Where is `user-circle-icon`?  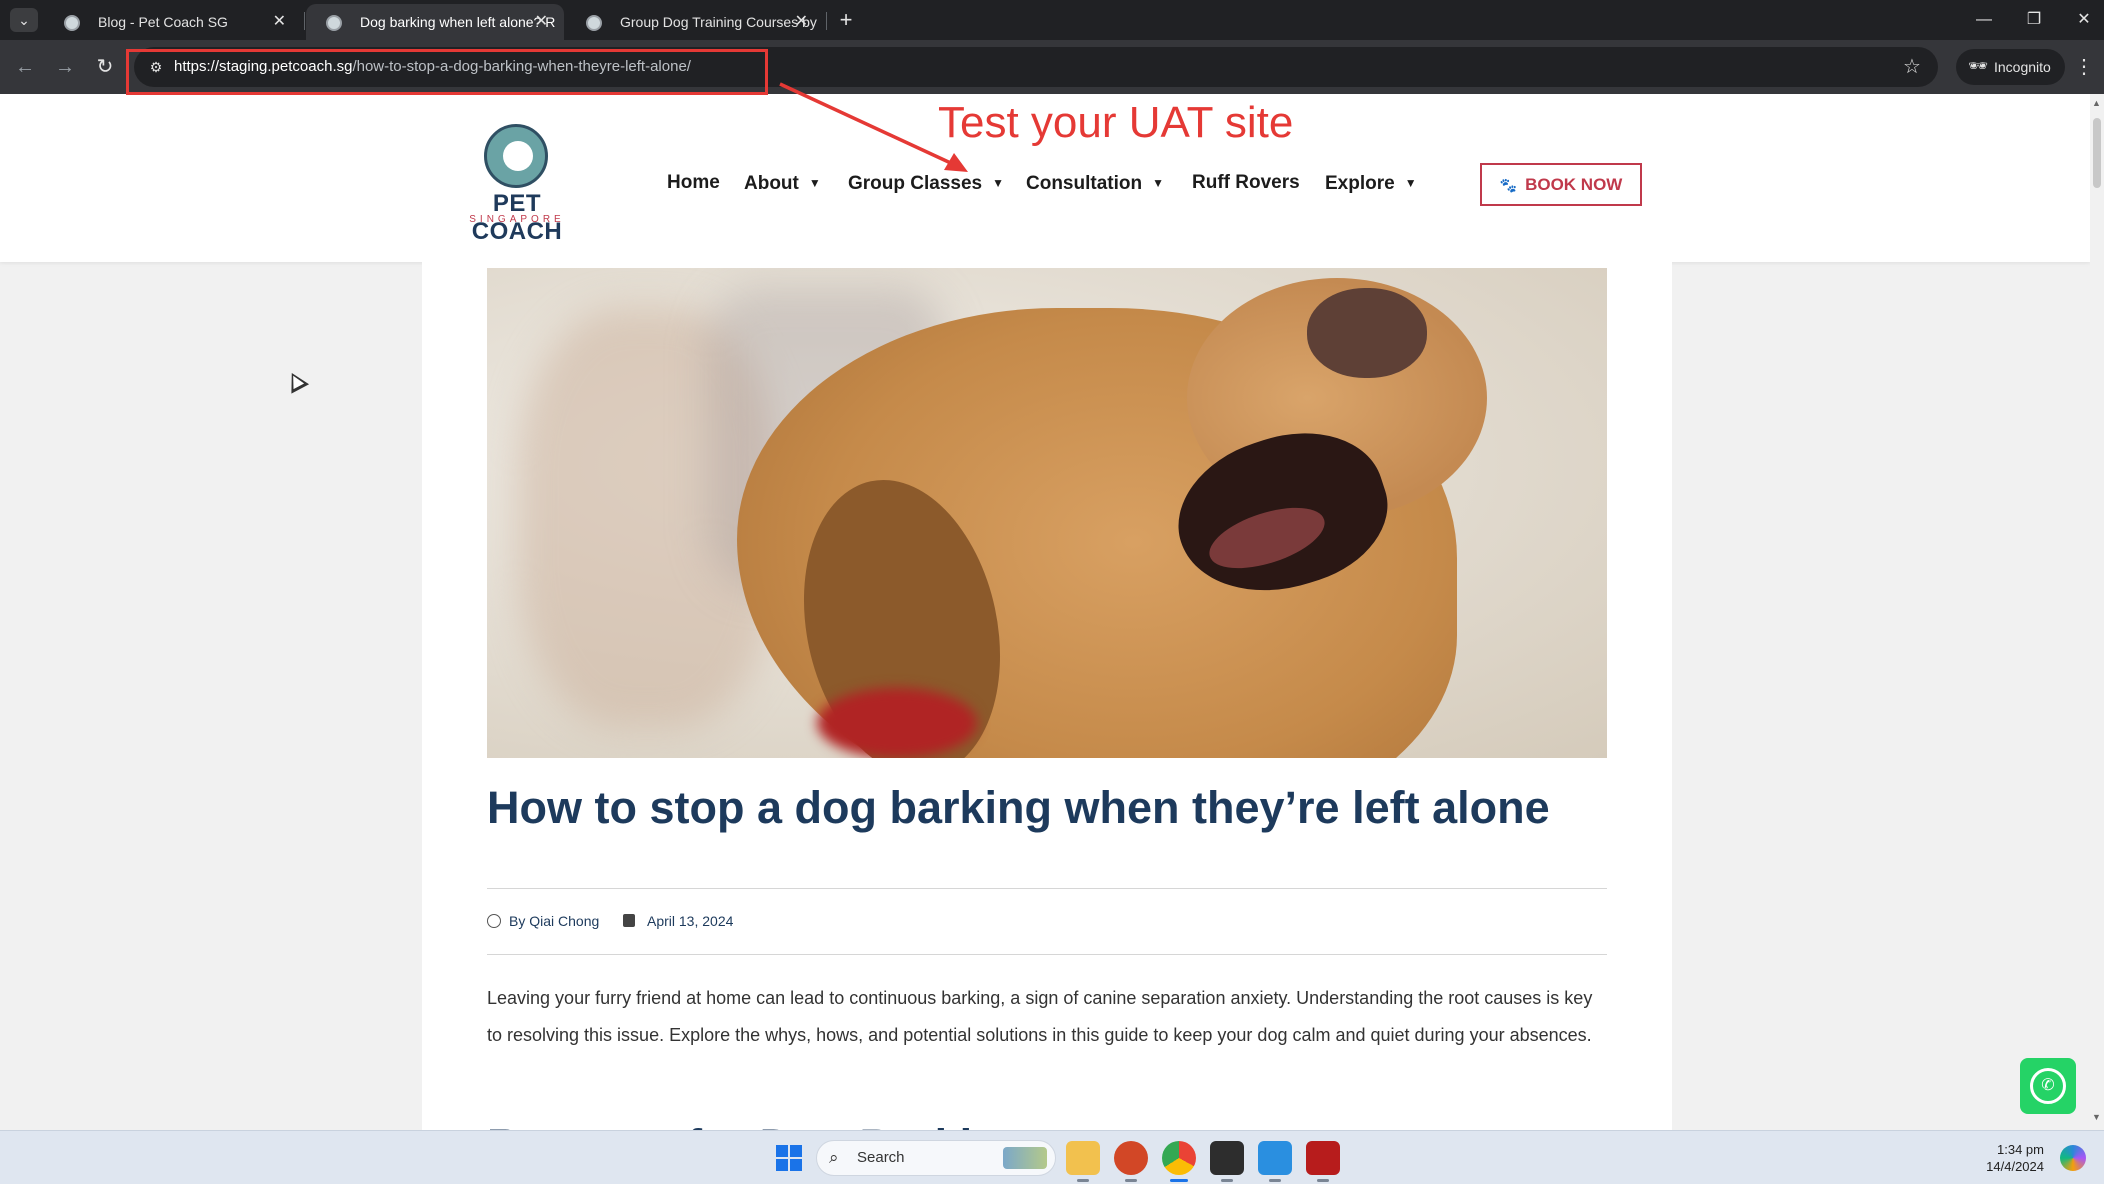 user-circle-icon is located at coordinates (494, 921).